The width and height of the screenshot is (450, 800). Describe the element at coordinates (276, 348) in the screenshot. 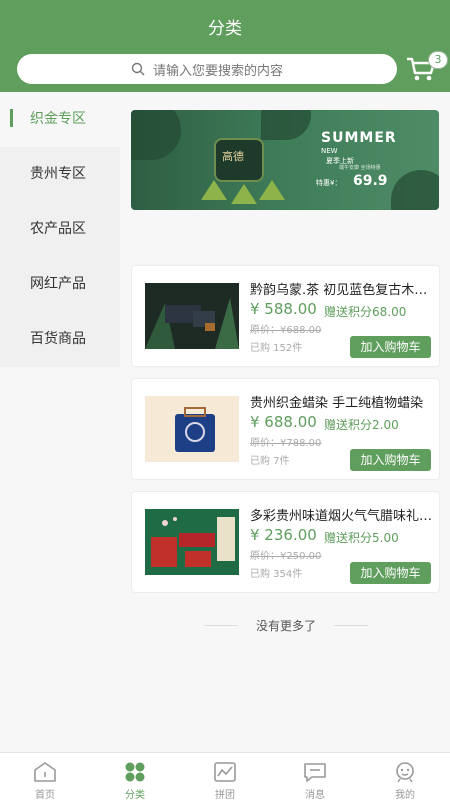

I see `product-sold-count: 已购 152件` at that location.